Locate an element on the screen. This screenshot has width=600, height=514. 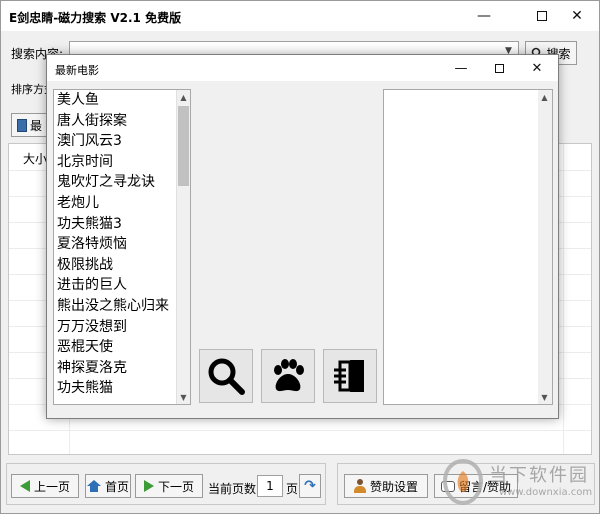
current-page-label: 当前页数: is located at coordinates (234, 489).